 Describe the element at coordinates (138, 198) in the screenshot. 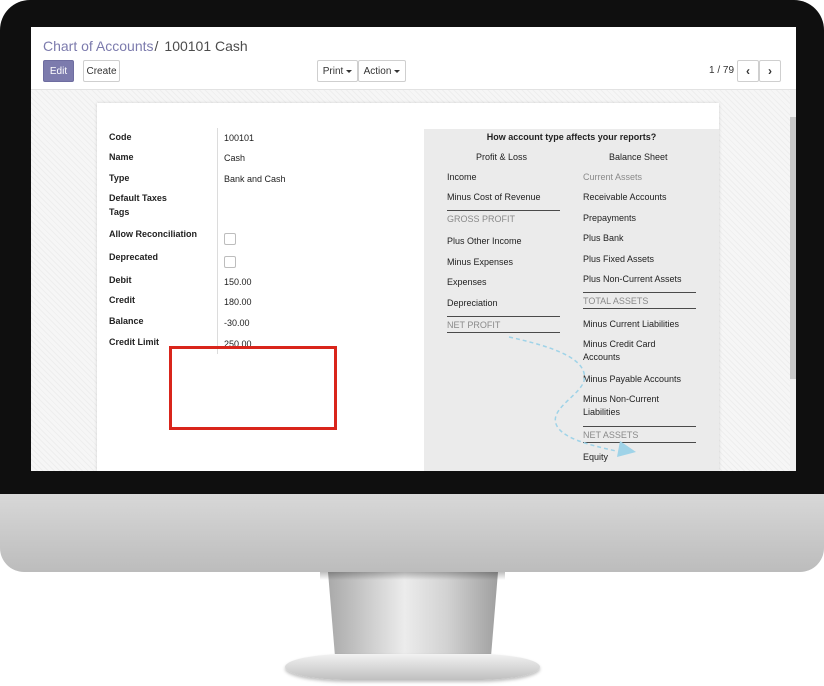

I see `field-label-default-taxes: Default Taxes` at that location.